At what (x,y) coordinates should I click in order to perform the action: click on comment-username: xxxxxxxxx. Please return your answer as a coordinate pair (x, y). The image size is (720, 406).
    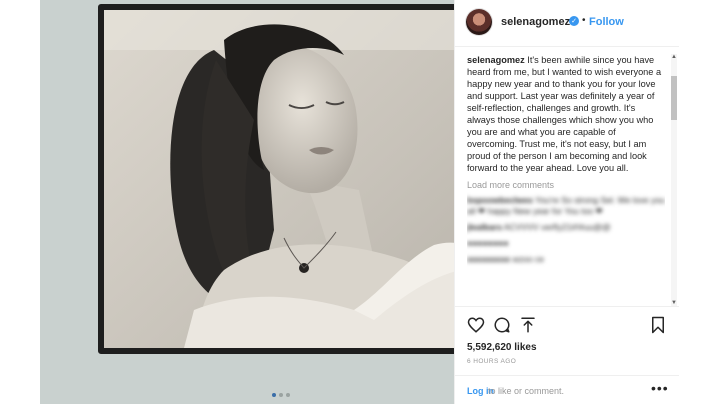
    Looking at the image, I should click on (489, 259).